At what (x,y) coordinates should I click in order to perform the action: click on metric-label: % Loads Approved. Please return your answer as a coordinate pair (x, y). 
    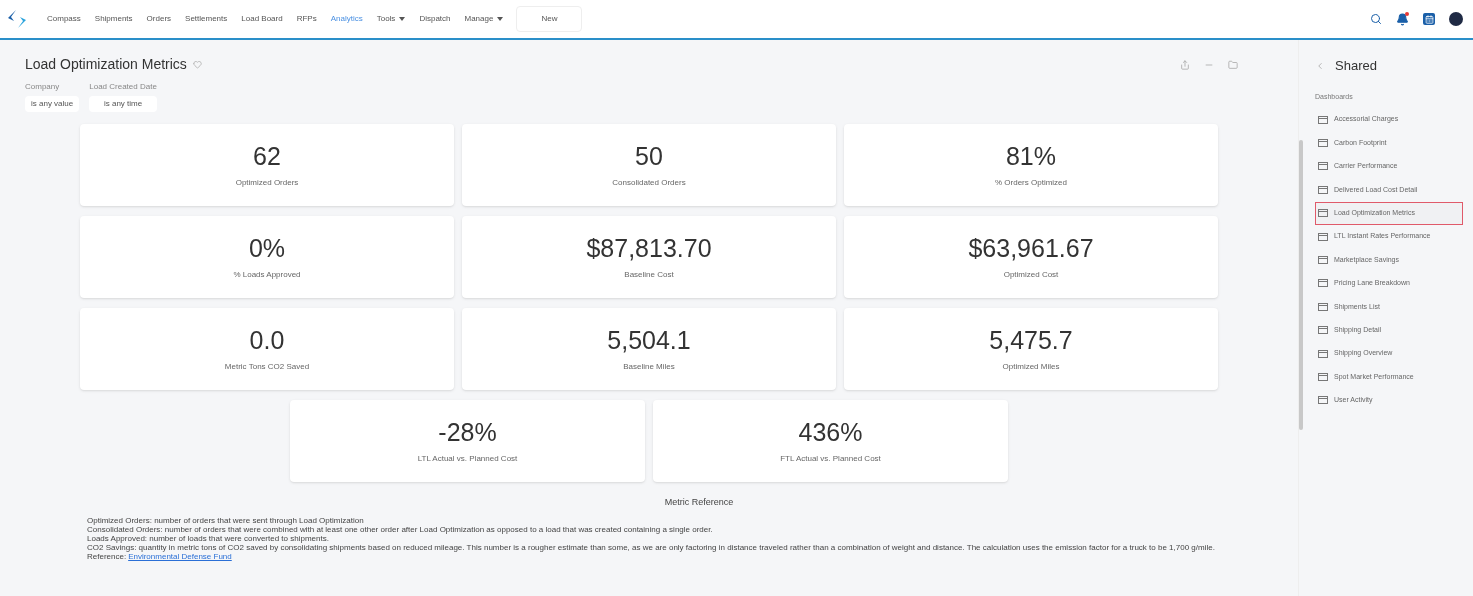
    Looking at the image, I should click on (267, 274).